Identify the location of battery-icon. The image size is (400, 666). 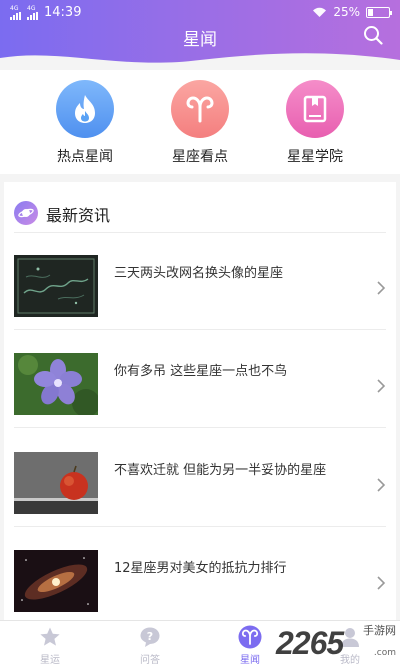
(379, 12).